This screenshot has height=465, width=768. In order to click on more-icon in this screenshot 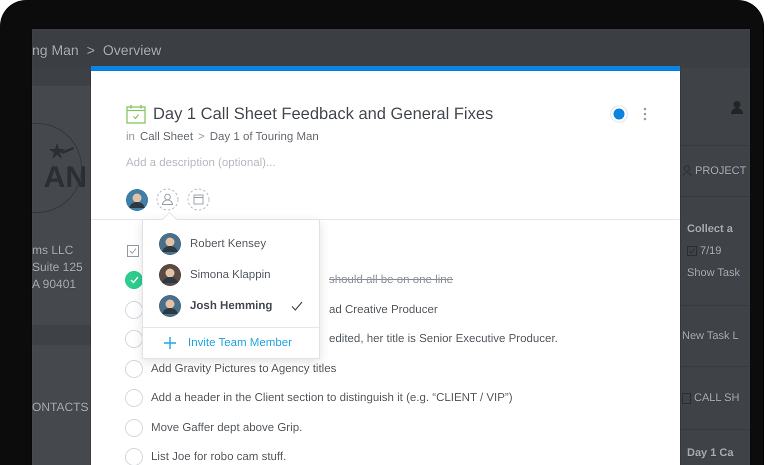, I will do `click(645, 114)`.